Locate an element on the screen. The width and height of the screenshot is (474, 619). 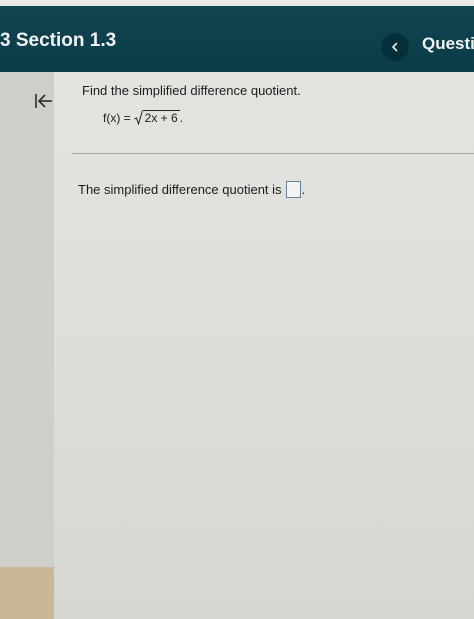
answer-input-box is located at coordinates (293, 189).